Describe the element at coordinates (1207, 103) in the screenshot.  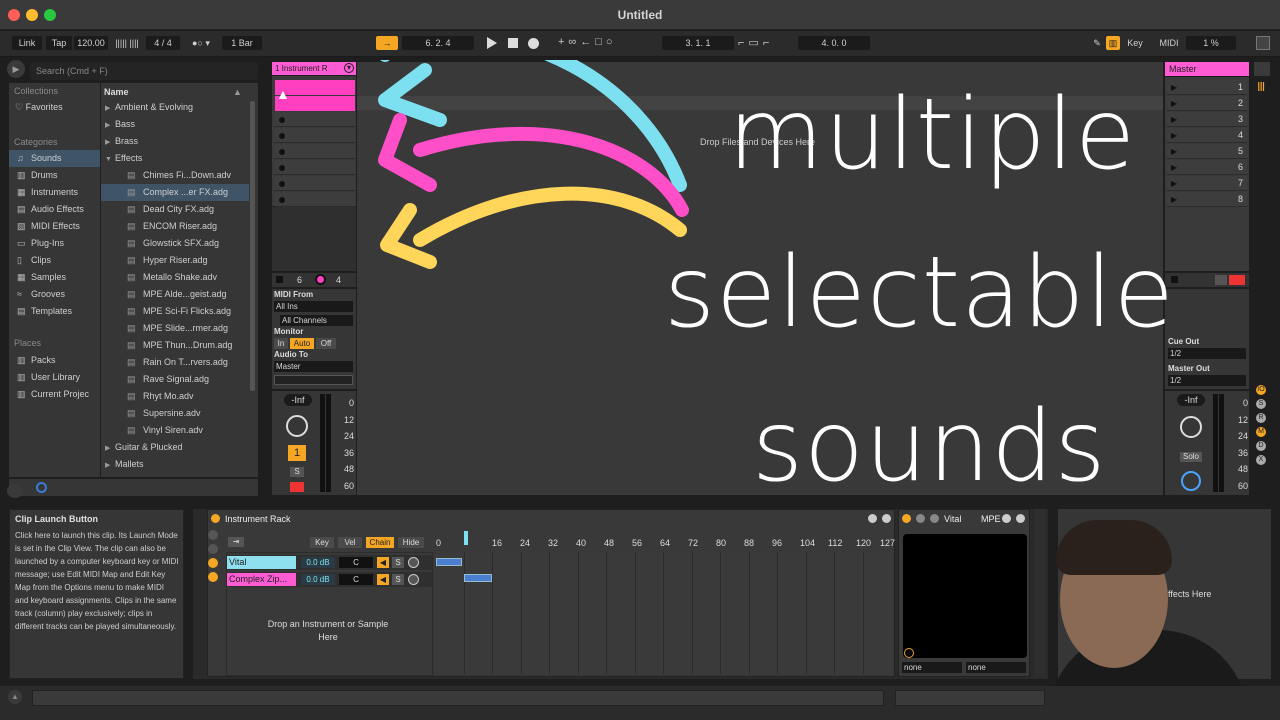
I see `scene-launch: ▶ 2` at that location.